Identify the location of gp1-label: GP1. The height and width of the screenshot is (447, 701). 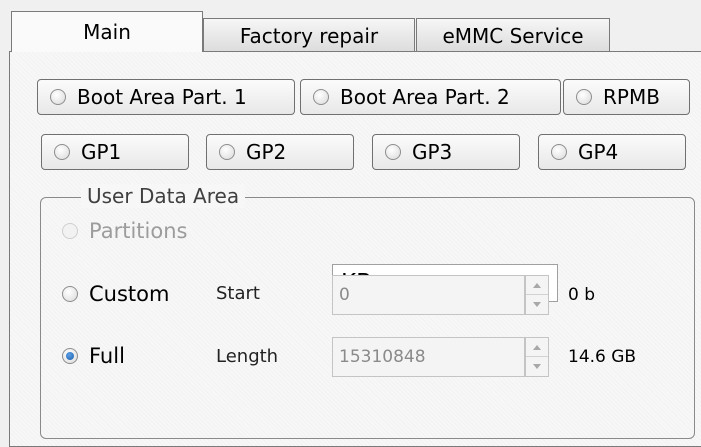
(101, 152).